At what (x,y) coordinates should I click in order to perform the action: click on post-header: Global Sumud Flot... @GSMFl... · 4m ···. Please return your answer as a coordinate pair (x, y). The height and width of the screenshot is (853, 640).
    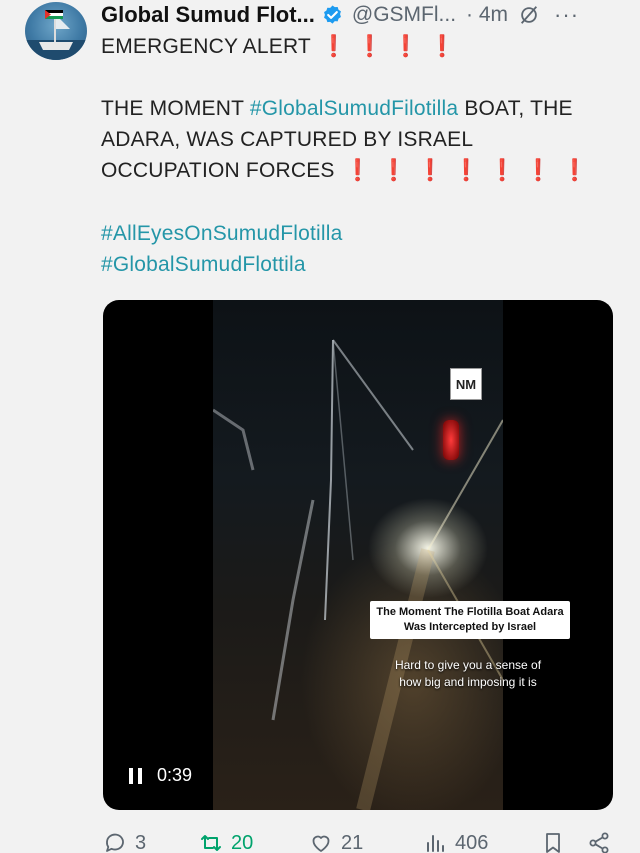
    Looking at the image, I should click on (360, 15).